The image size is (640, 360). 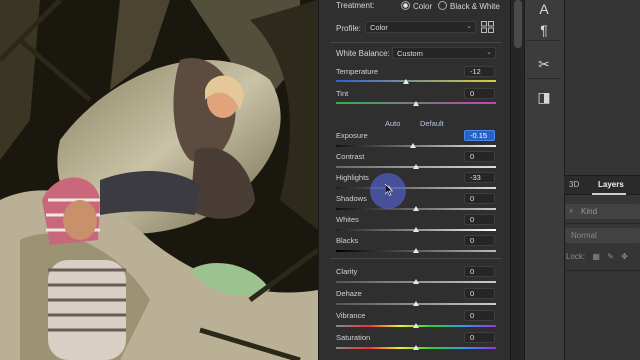 What do you see at coordinates (479, 135) in the screenshot?
I see `exposure-value: -0.15` at bounding box center [479, 135].